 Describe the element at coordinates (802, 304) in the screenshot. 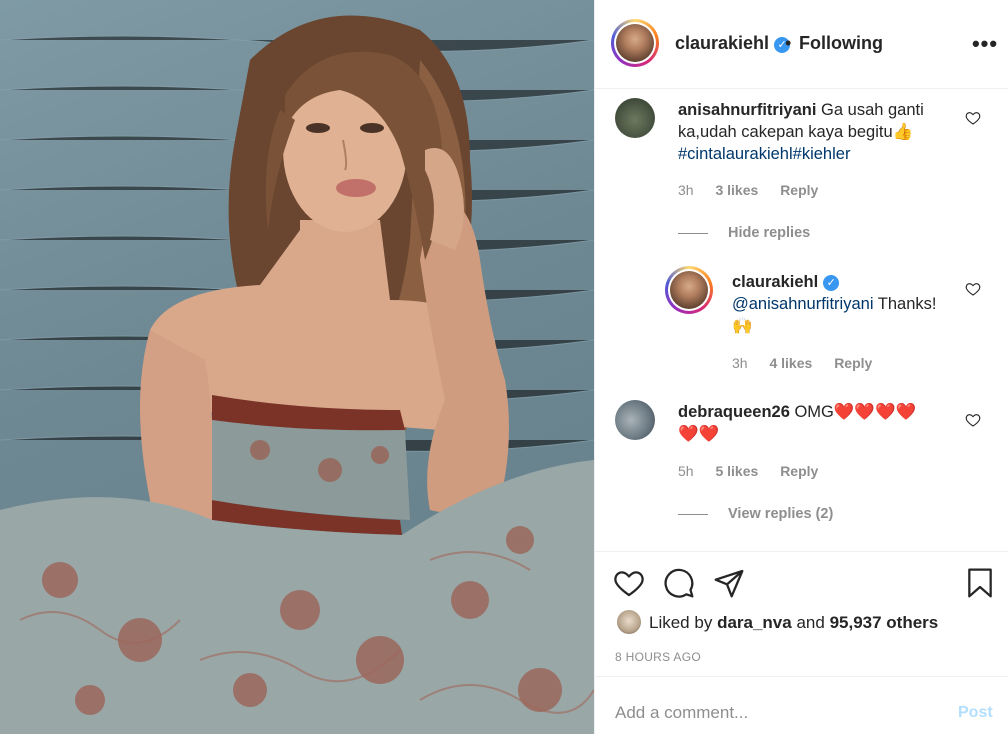

I see `reply-mention: @anisahnurfitriyani` at that location.